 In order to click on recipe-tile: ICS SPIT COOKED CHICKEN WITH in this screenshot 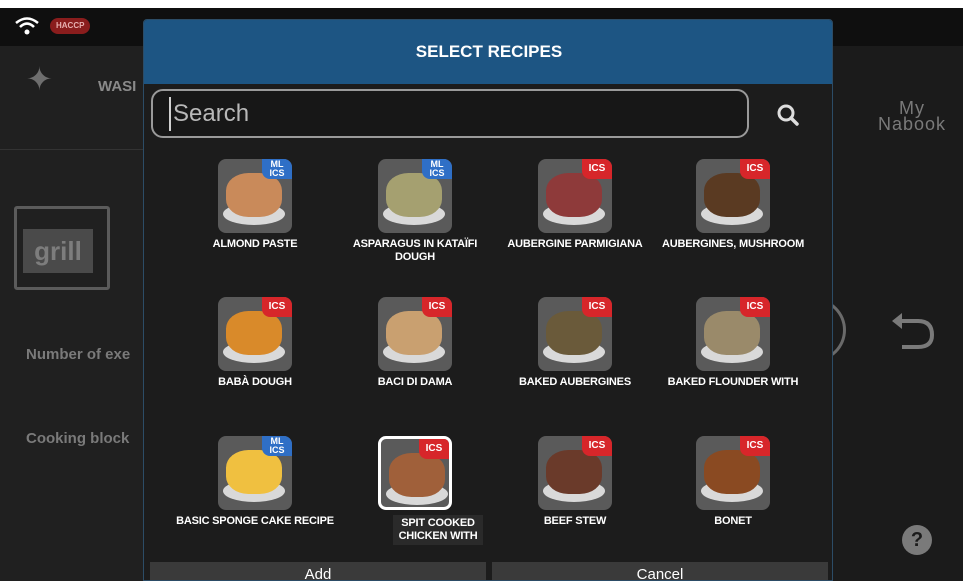, I will do `click(415, 492)`.